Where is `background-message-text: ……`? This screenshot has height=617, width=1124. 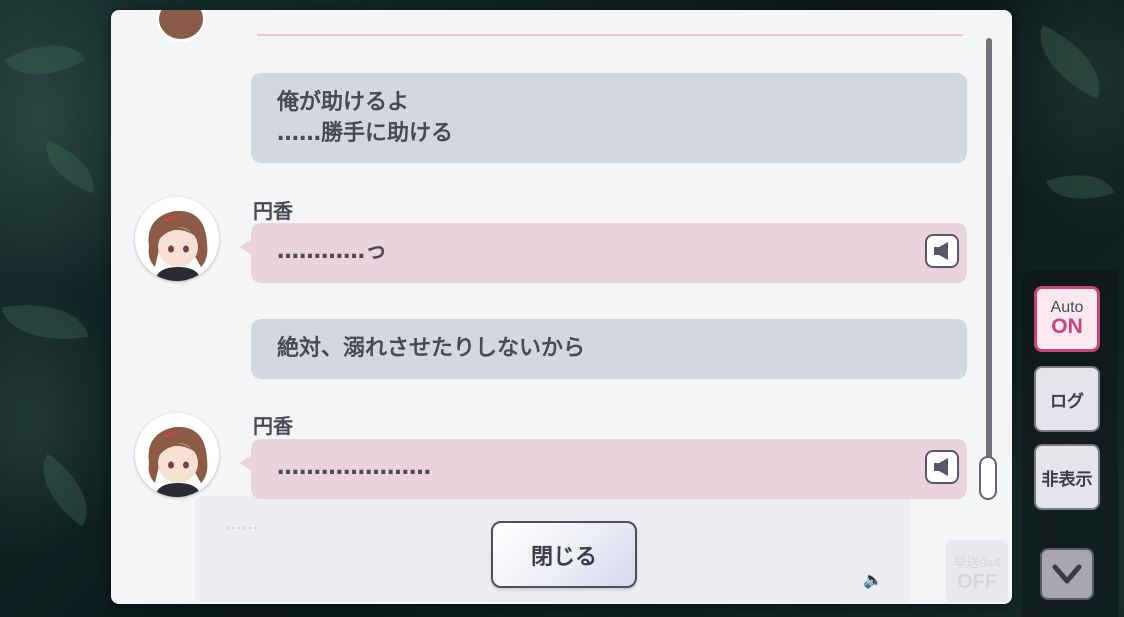
background-message-text: …… is located at coordinates (242, 523).